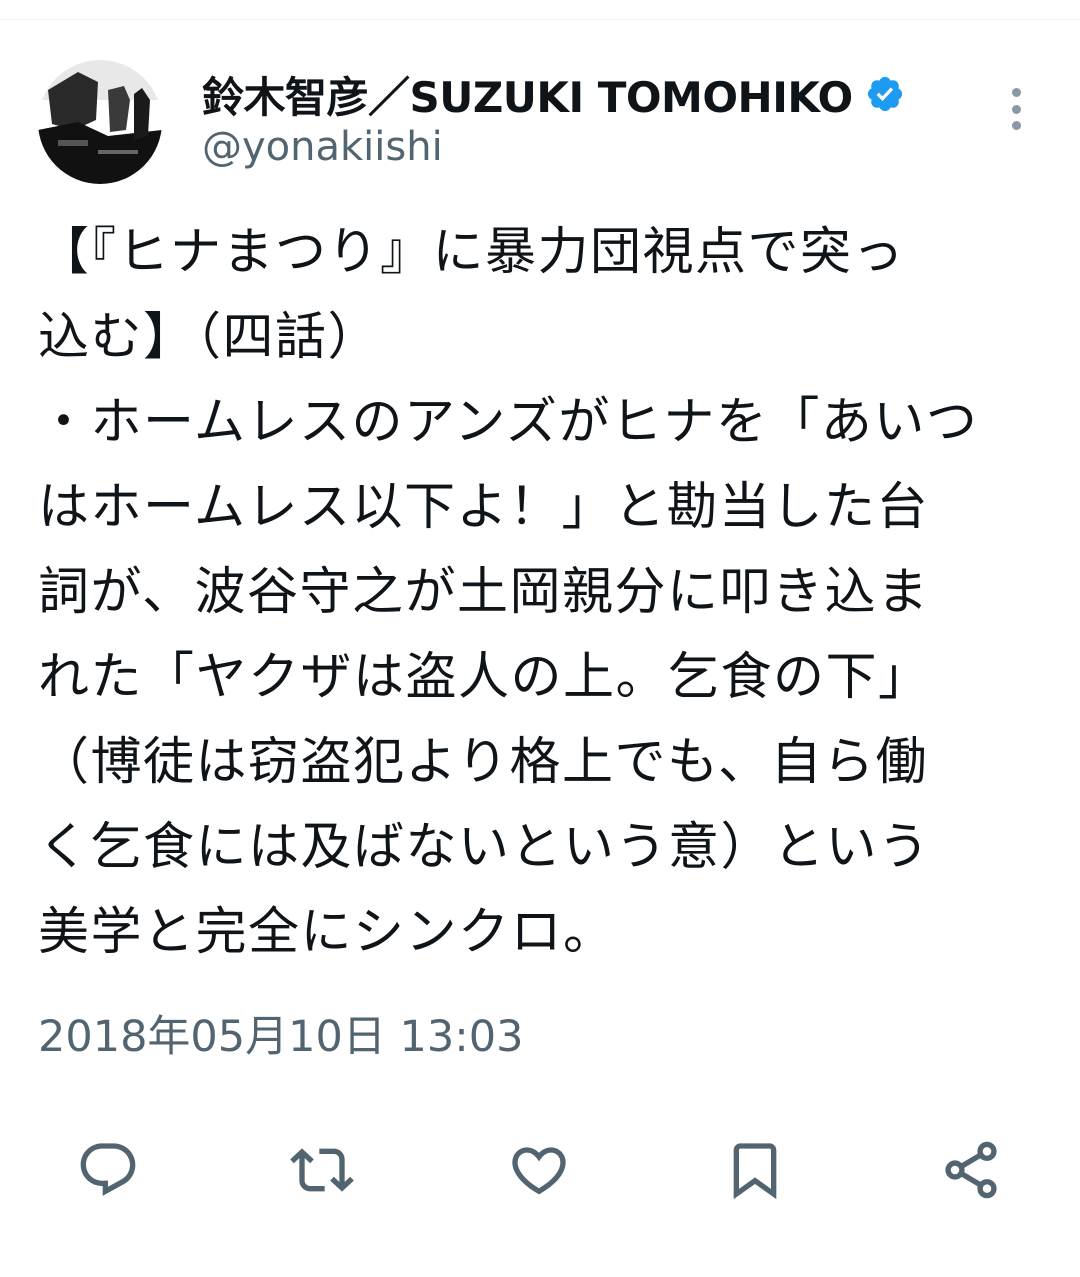 The width and height of the screenshot is (1080, 1277). I want to click on retweet-icon, so click(322, 1170).